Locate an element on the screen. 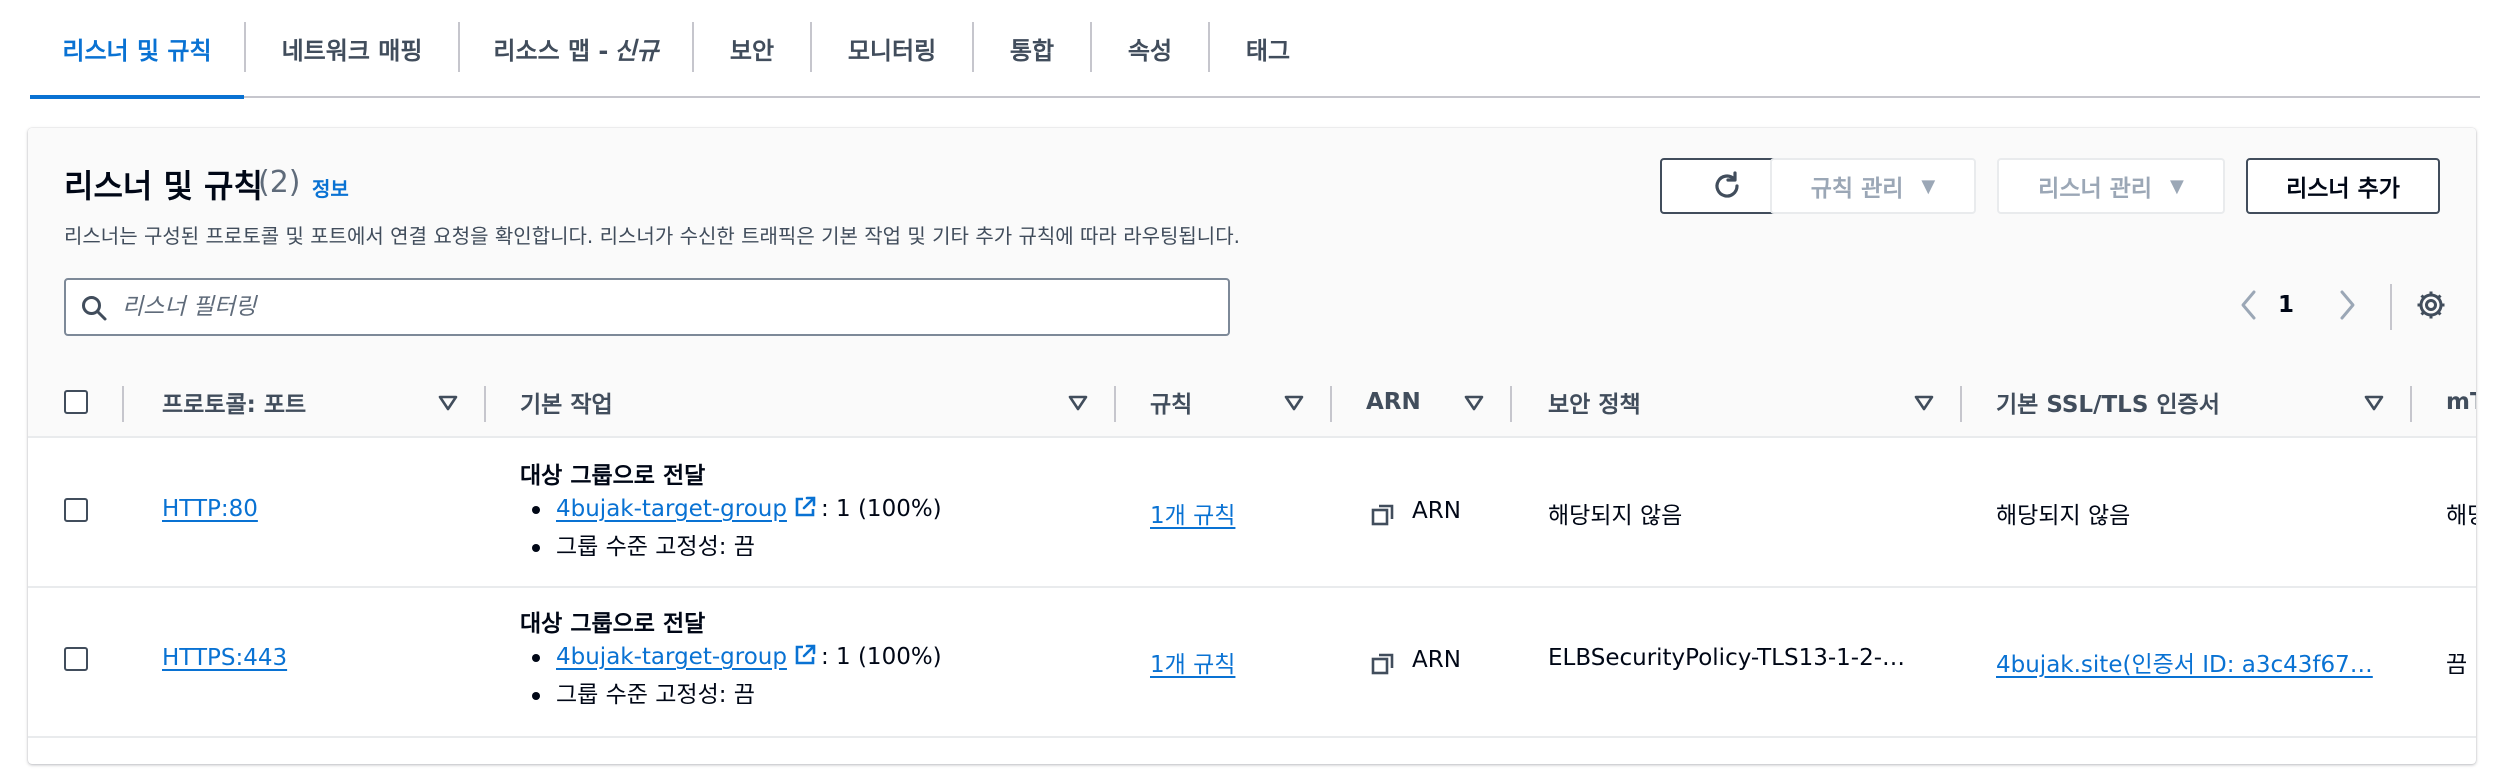 This screenshot has height=782, width=2502. tab-resource-map: 리소스 맵 - 신규 is located at coordinates (576, 48).